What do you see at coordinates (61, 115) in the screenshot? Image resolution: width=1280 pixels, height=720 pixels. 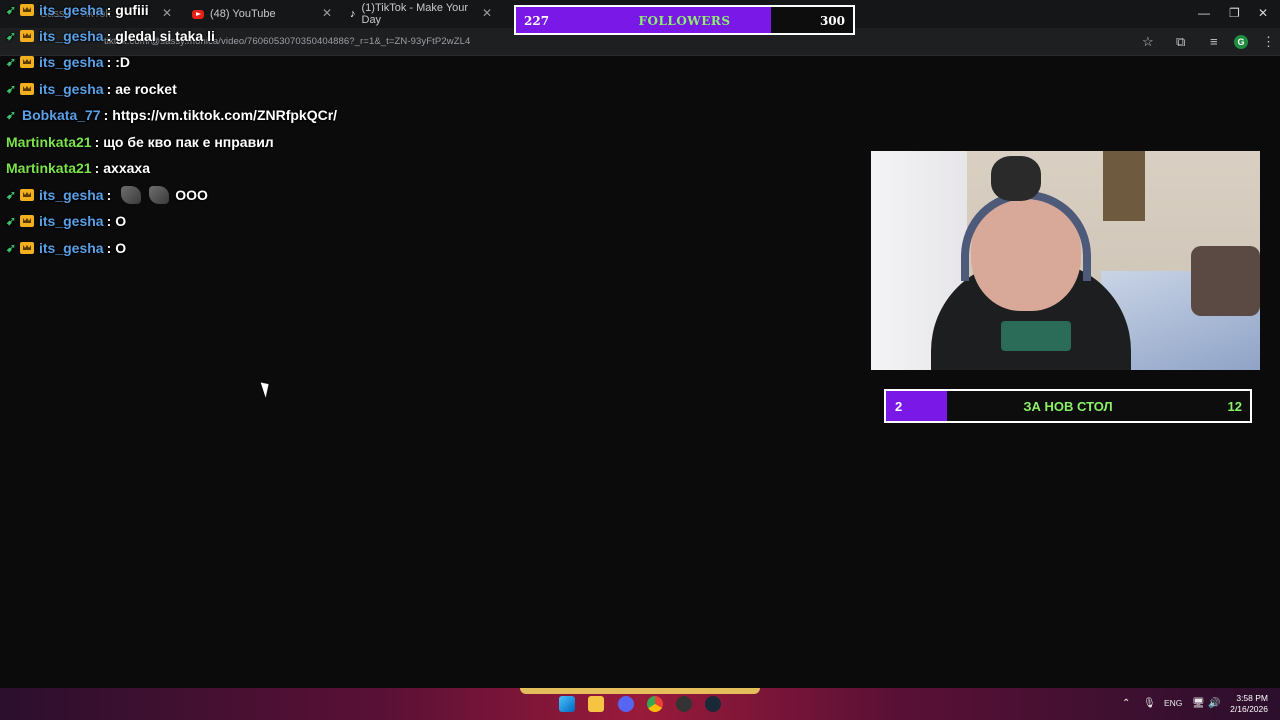 I see `chat-username: Bobkata_77` at bounding box center [61, 115].